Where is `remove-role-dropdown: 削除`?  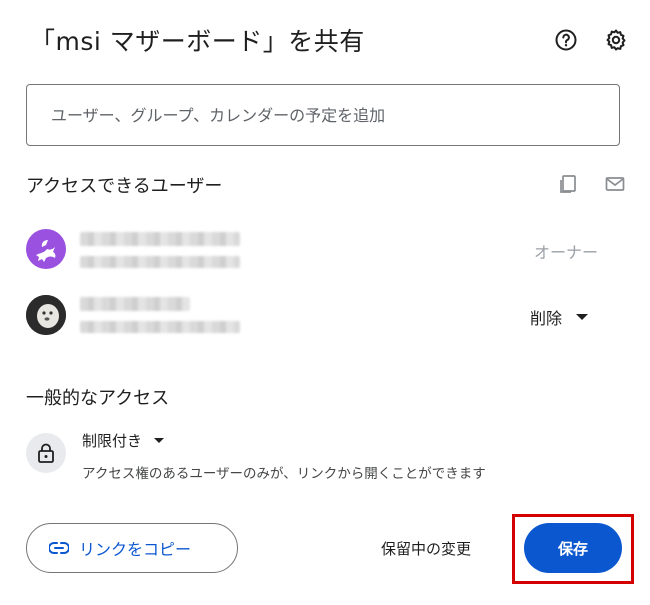 remove-role-dropdown: 削除 is located at coordinates (559, 317).